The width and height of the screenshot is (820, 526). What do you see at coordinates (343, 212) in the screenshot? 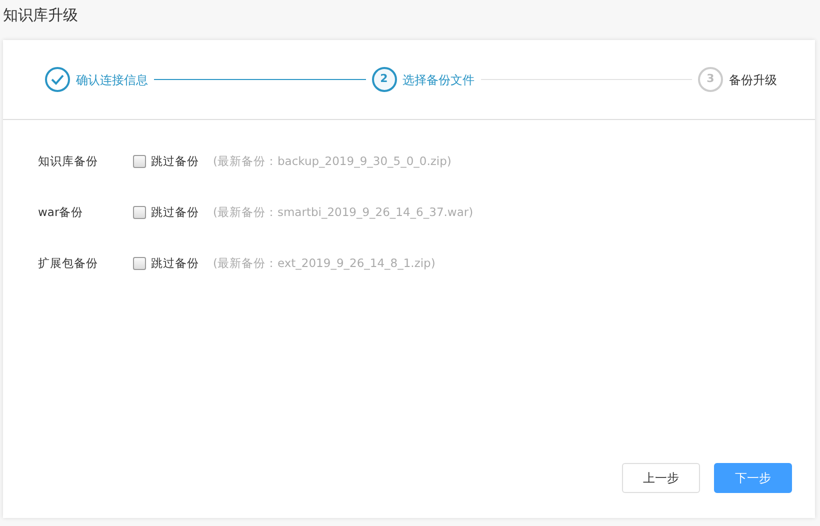
I see `latest-backup-hint: (最新备份：smartbi_2019_9_26_14_6_37.war)` at bounding box center [343, 212].